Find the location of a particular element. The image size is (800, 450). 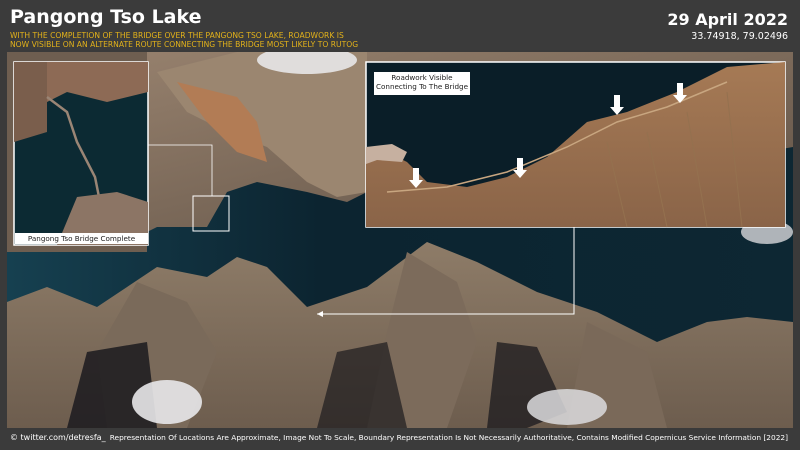

bridge-label-text: Pangong Tso Bridge Complete is located at coordinates (81, 238).